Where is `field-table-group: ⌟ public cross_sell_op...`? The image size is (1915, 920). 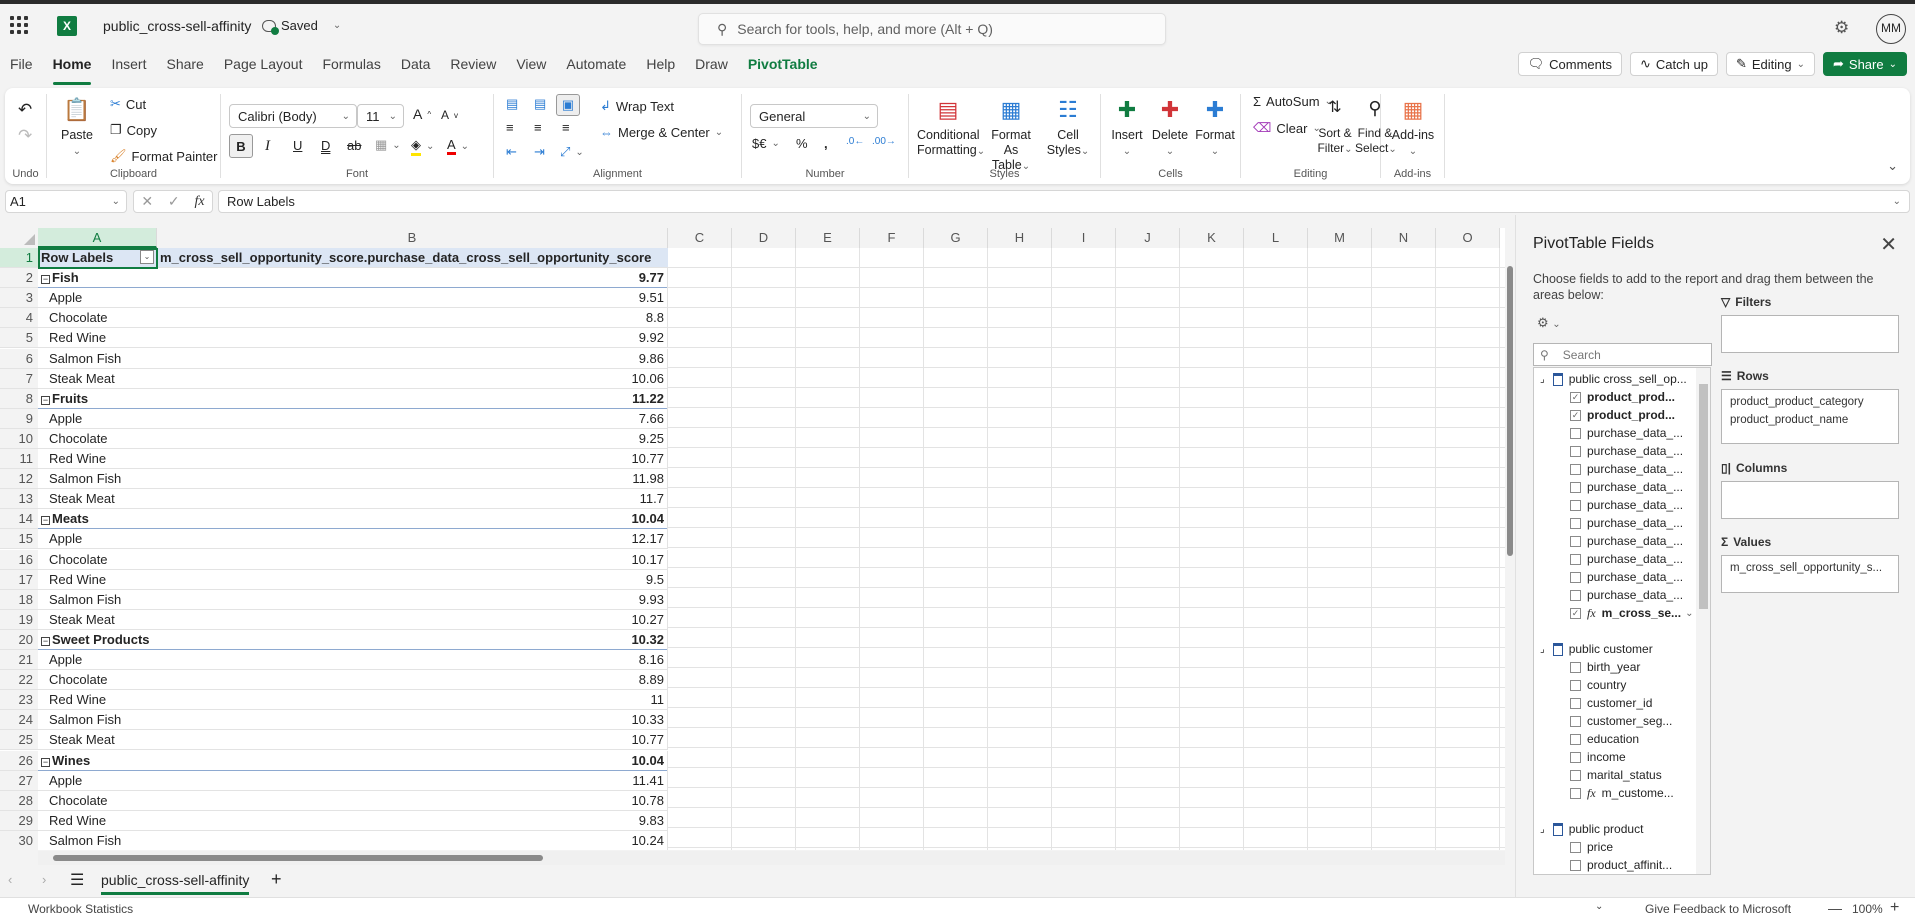 field-table-group: ⌟ public cross_sell_op... is located at coordinates (1613, 379).